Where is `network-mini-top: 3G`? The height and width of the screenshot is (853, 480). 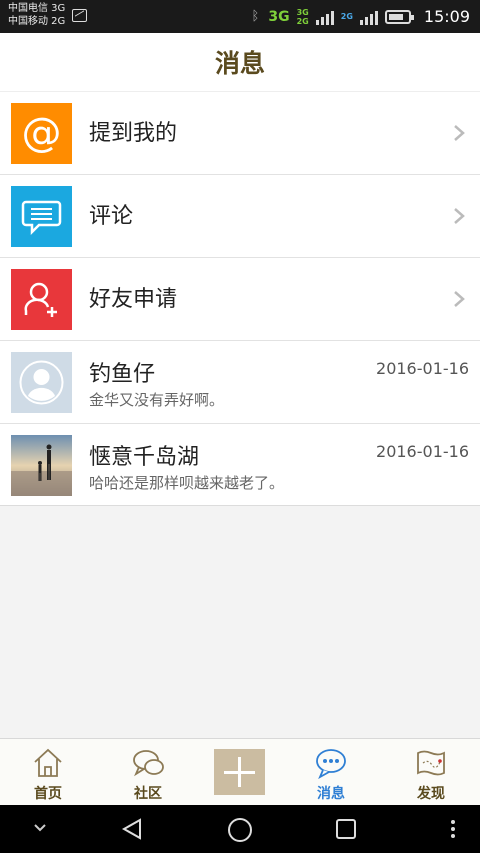 network-mini-top: 3G is located at coordinates (302, 12).